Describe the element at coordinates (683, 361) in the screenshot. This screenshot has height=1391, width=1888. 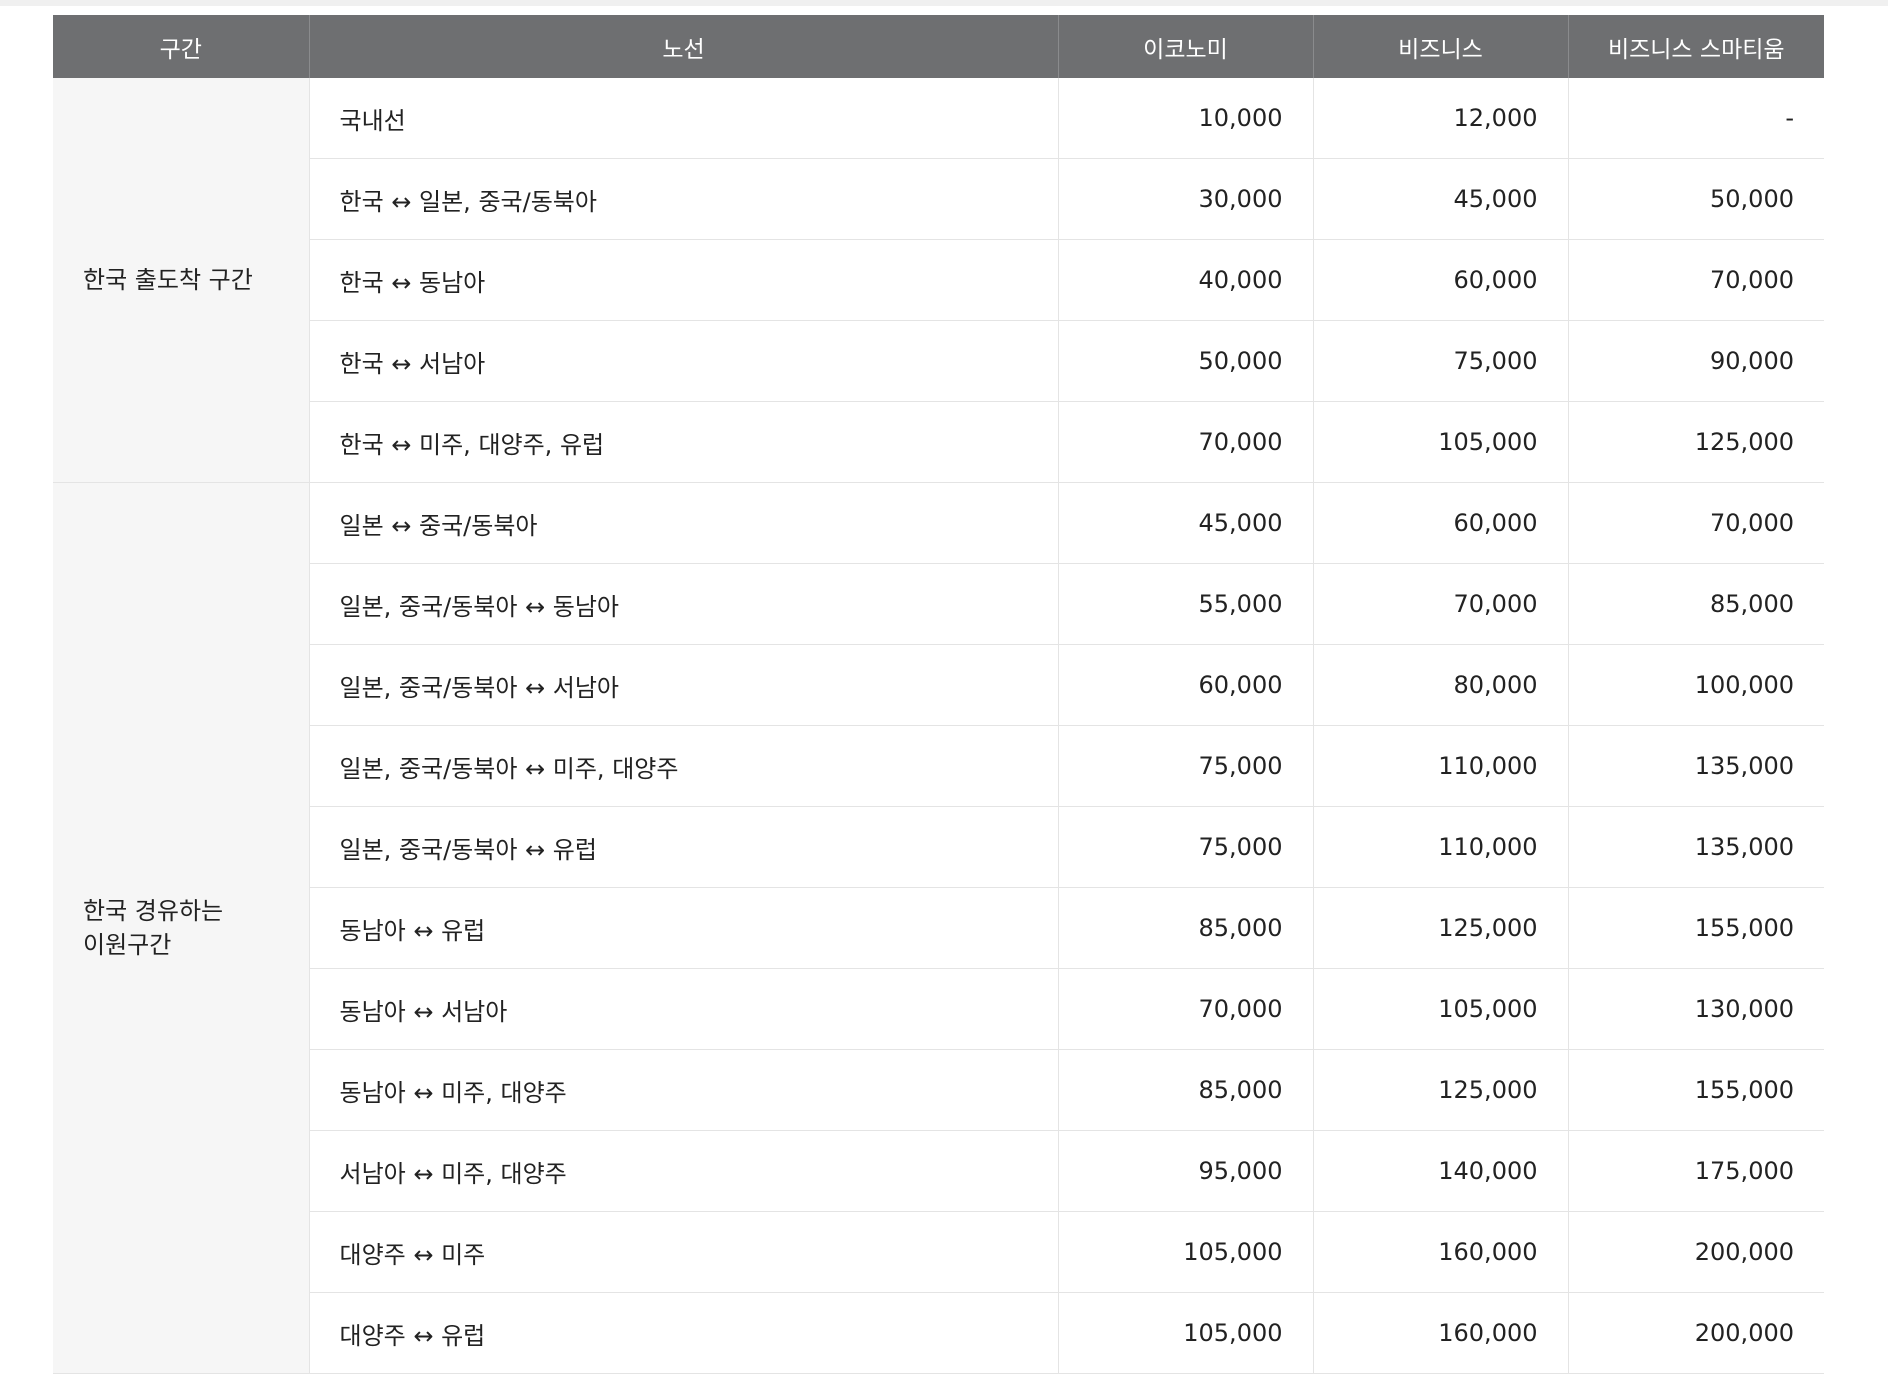
I see `route-cell: 한국 ↔ 서남아` at that location.